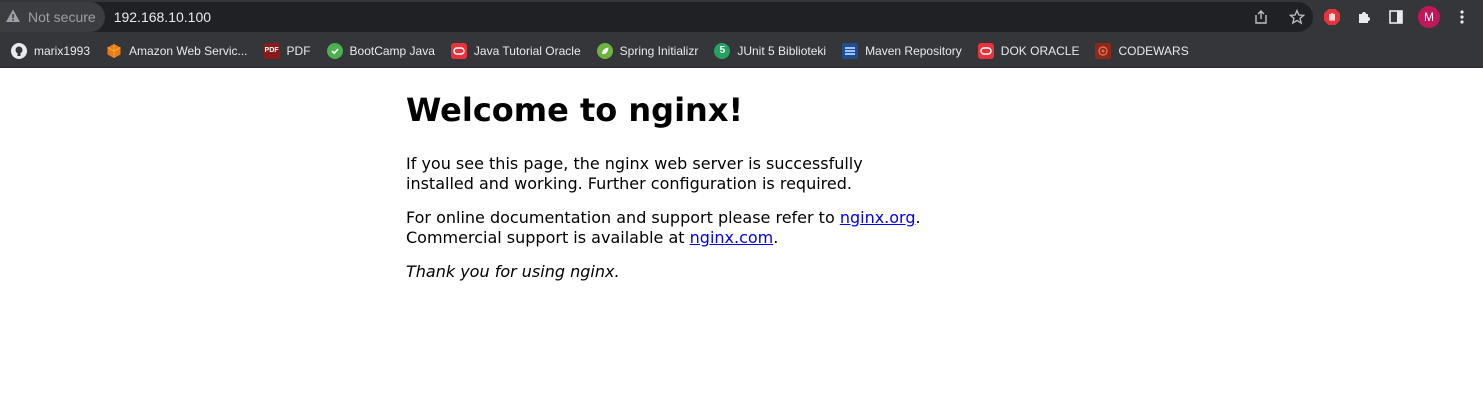  What do you see at coordinates (392, 50) in the screenshot?
I see `bookmark-label: BootCamp Java` at bounding box center [392, 50].